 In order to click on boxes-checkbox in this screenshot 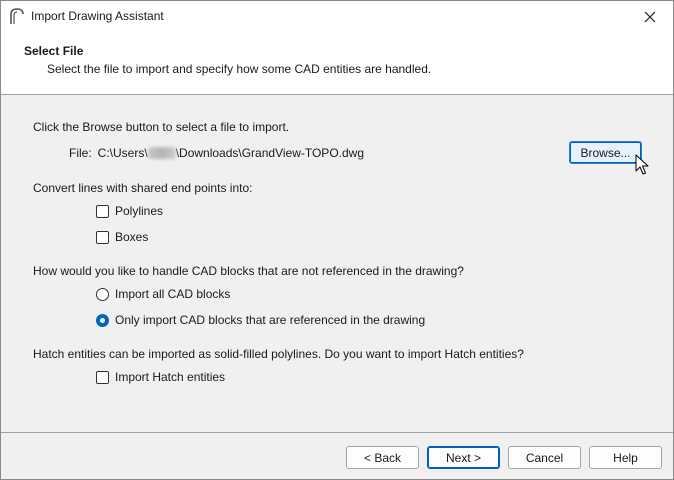, I will do `click(102, 237)`.